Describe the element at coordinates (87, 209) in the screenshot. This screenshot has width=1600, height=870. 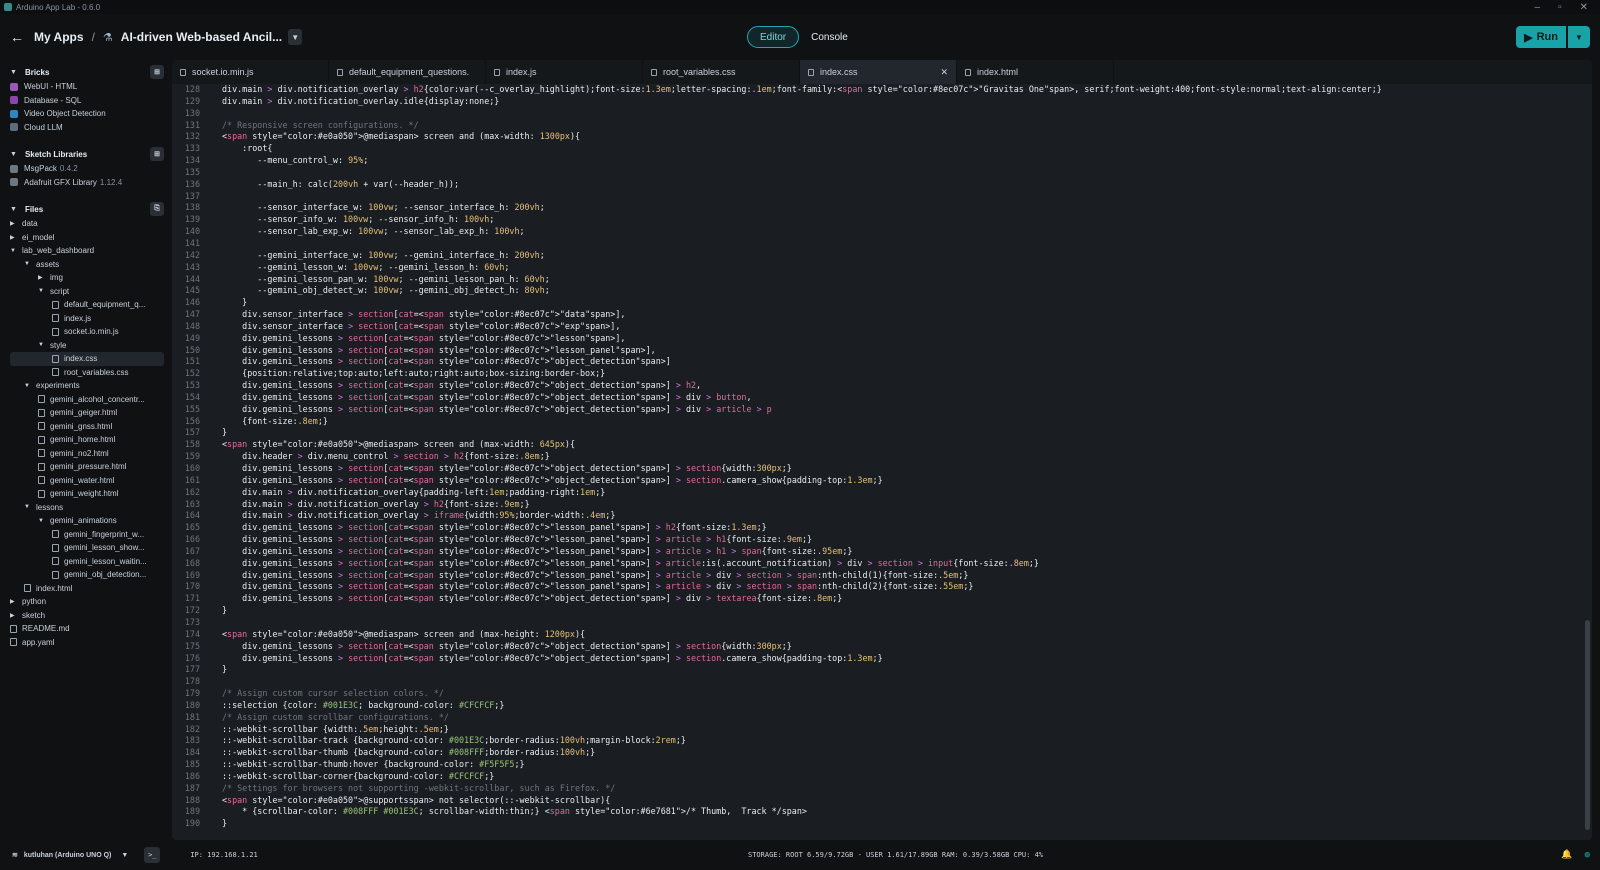
I see `files-section-header: ▼ Files ⎘` at that location.